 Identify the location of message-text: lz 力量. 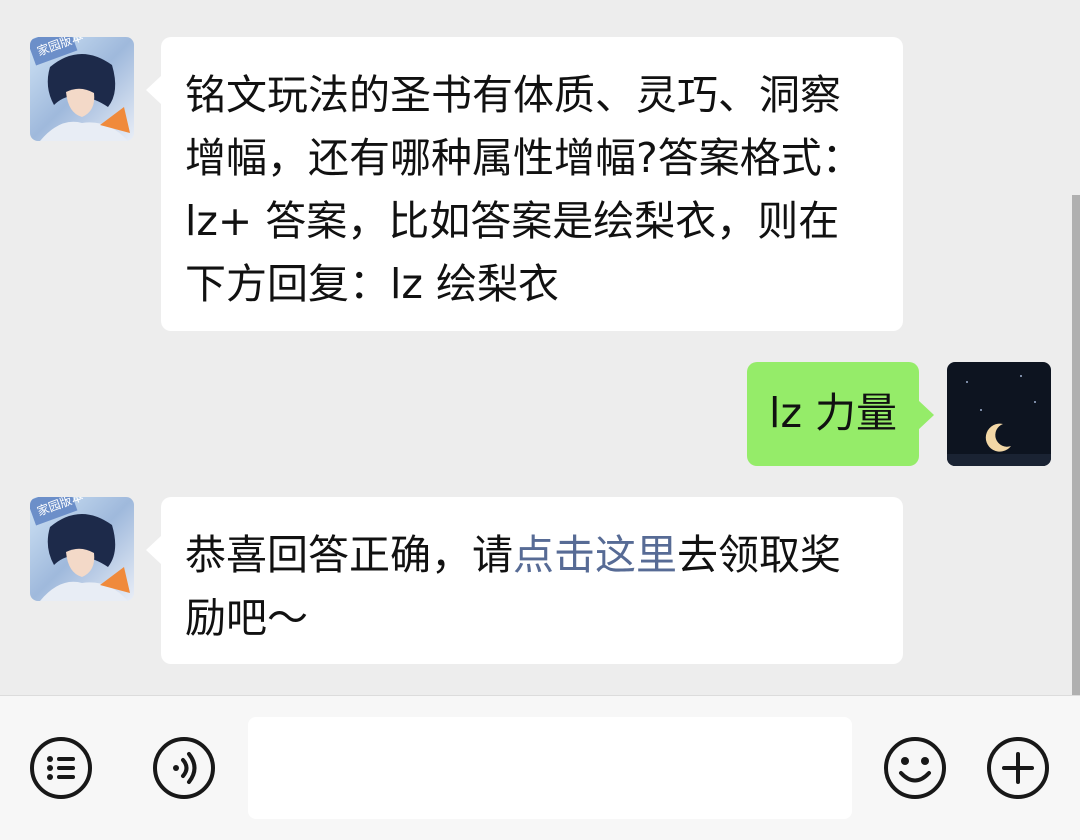
(833, 413).